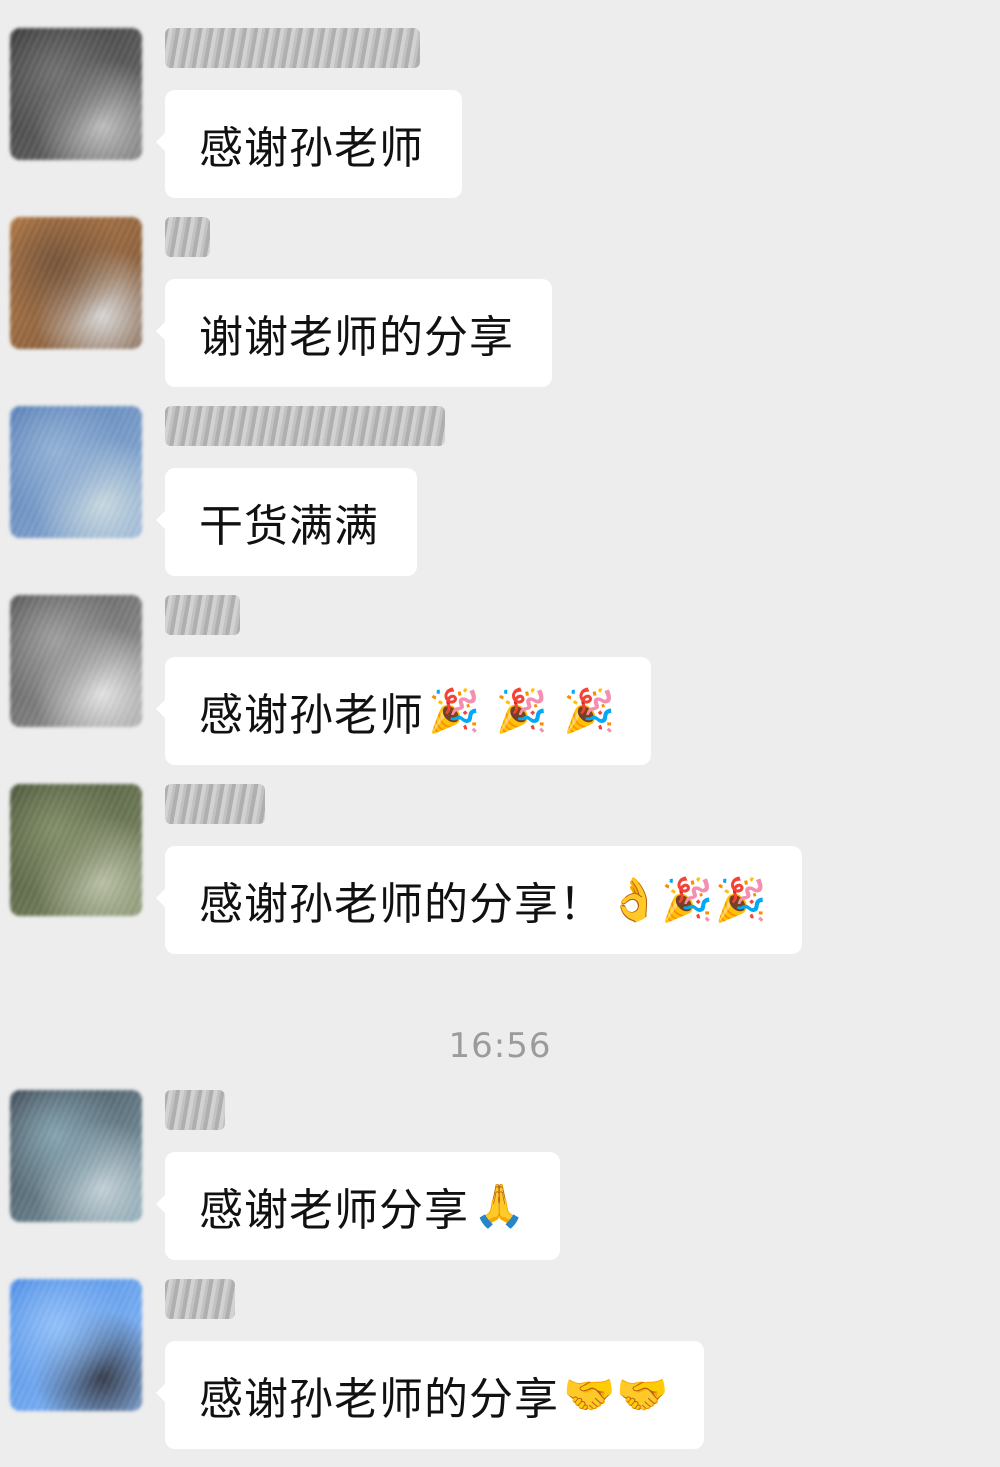  I want to click on message-bubble: 感谢老师分享 🙏, so click(358, 1206).